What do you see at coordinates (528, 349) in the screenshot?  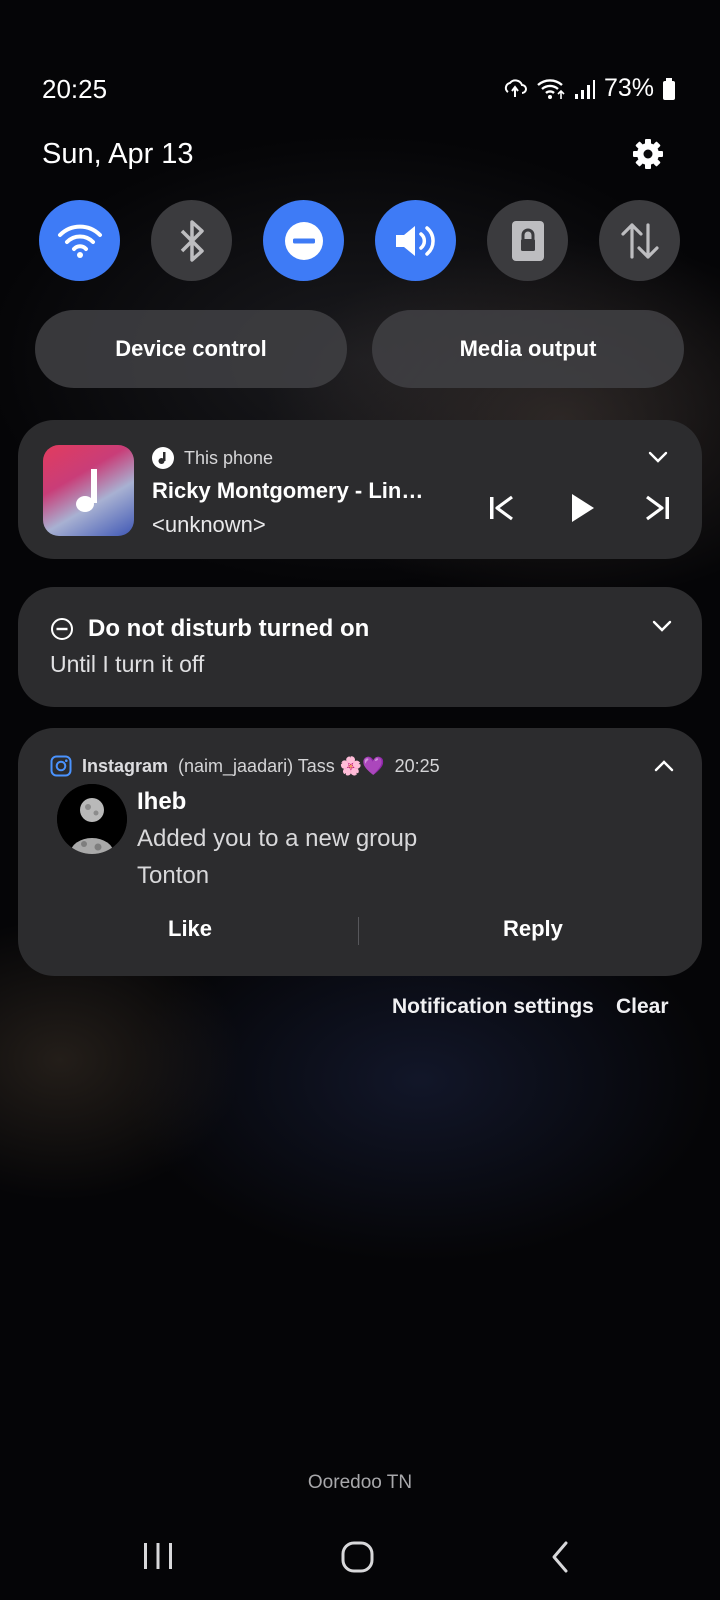 I see `media-output-button: Media output` at bounding box center [528, 349].